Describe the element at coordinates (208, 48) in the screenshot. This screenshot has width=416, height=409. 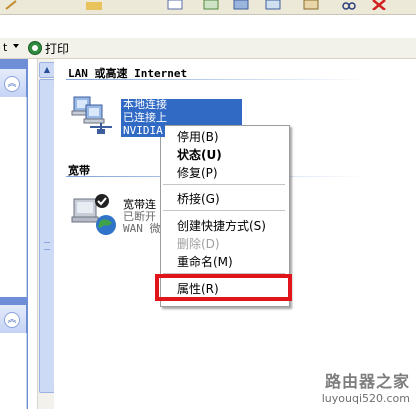
I see `link-bar: t 打印` at that location.